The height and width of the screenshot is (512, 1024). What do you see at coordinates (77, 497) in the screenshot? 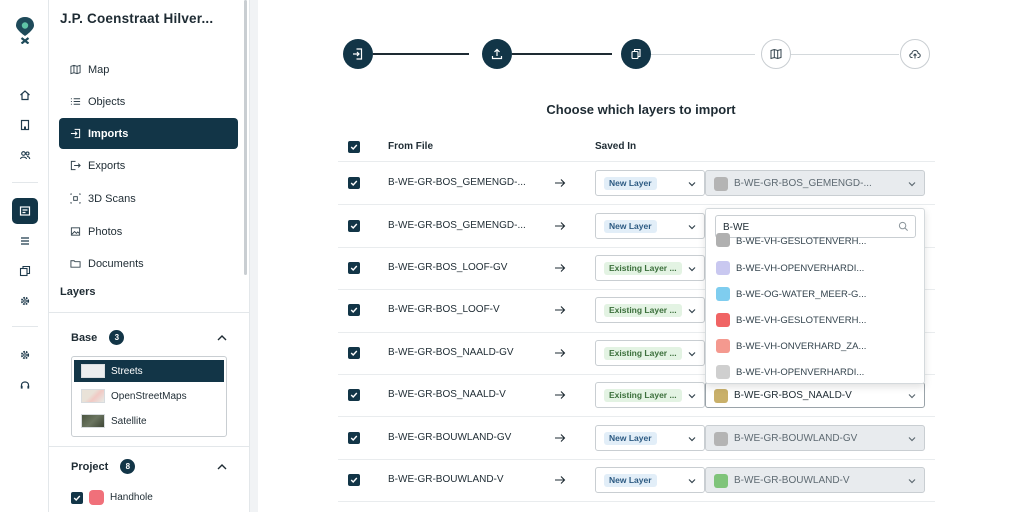
I see `checkbox` at bounding box center [77, 497].